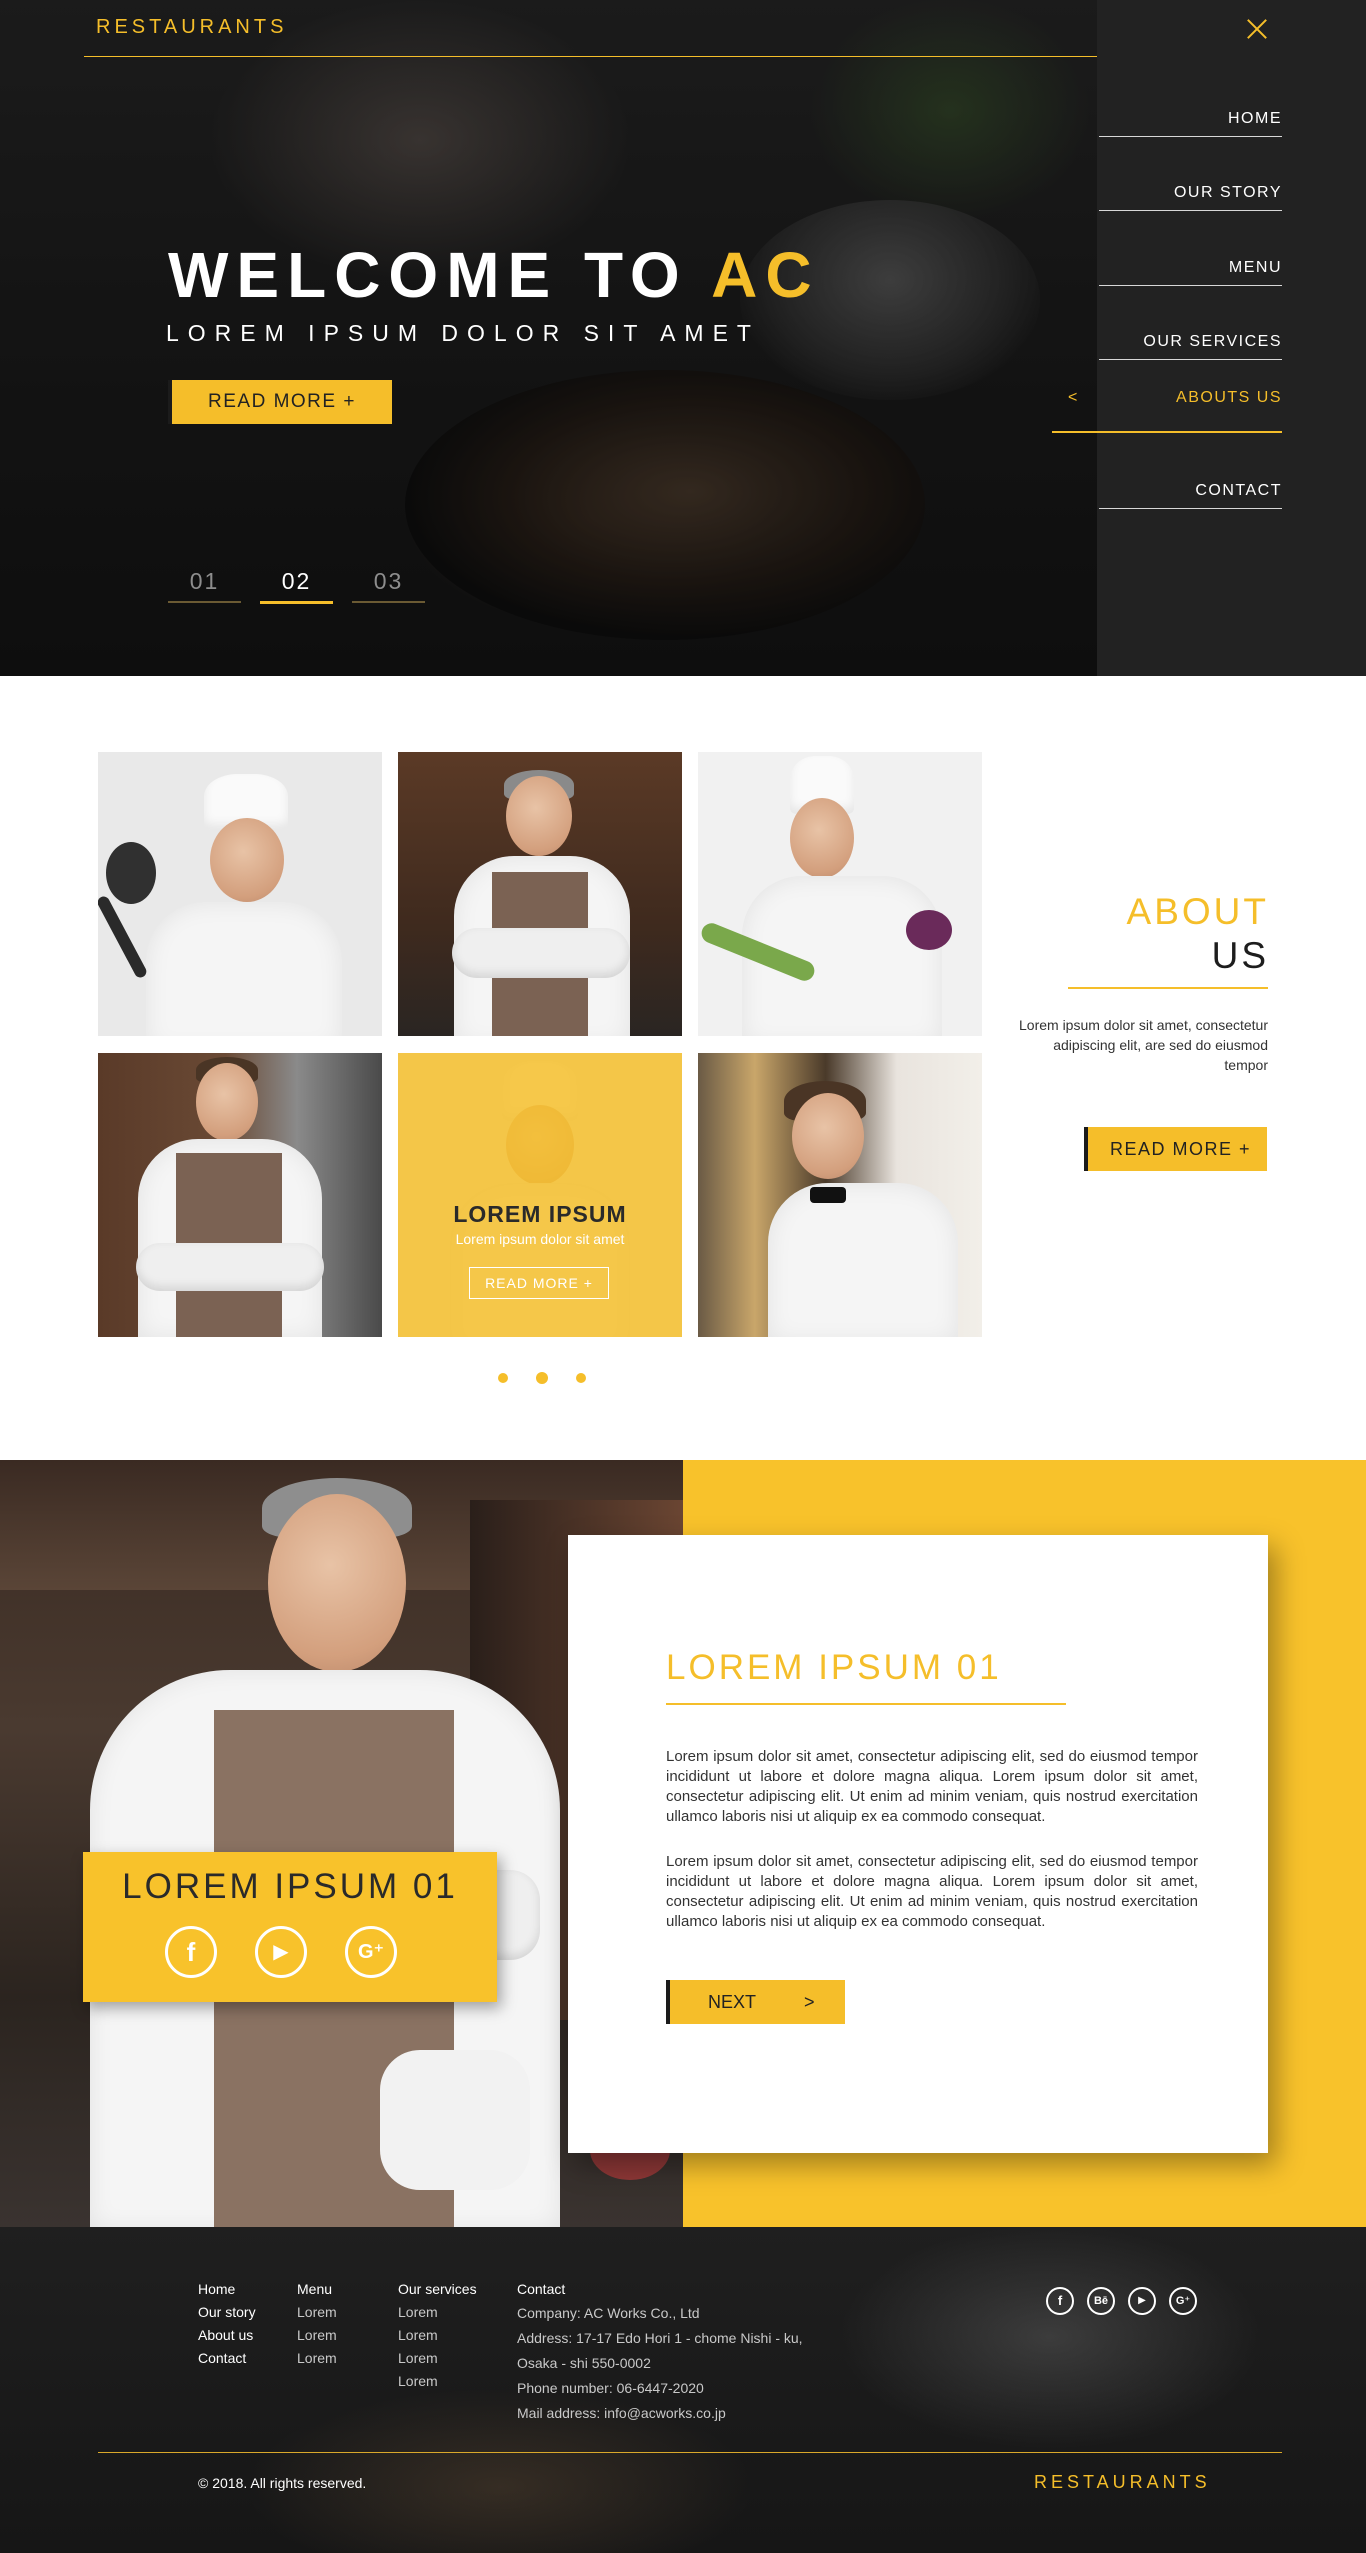 The image size is (1366, 2553). I want to click on next-button-label: NEXT, so click(732, 2002).